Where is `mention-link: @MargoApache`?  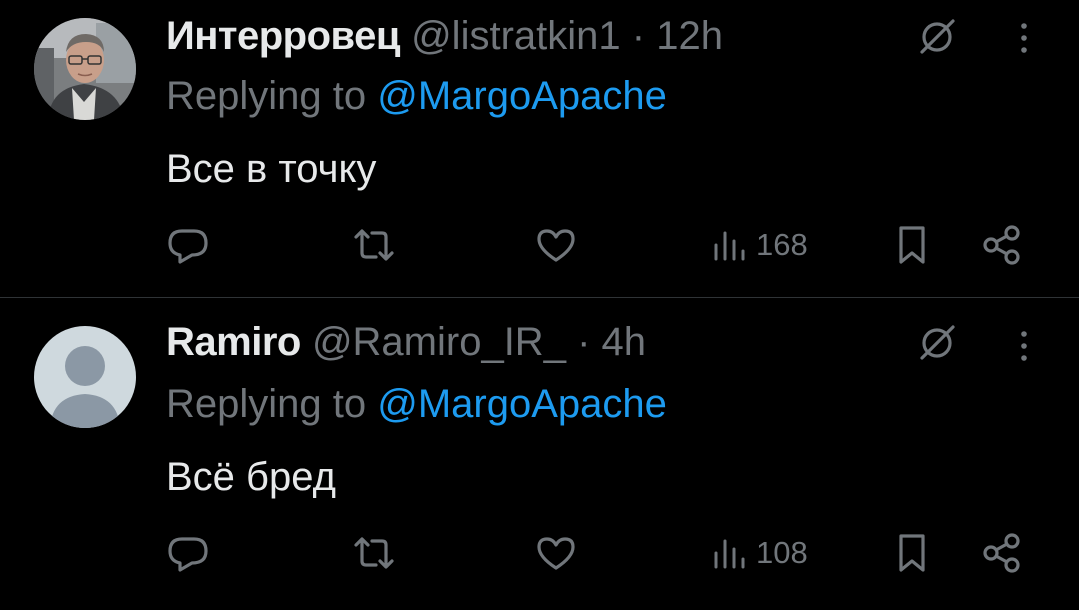
mention-link: @MargoApache is located at coordinates (522, 404).